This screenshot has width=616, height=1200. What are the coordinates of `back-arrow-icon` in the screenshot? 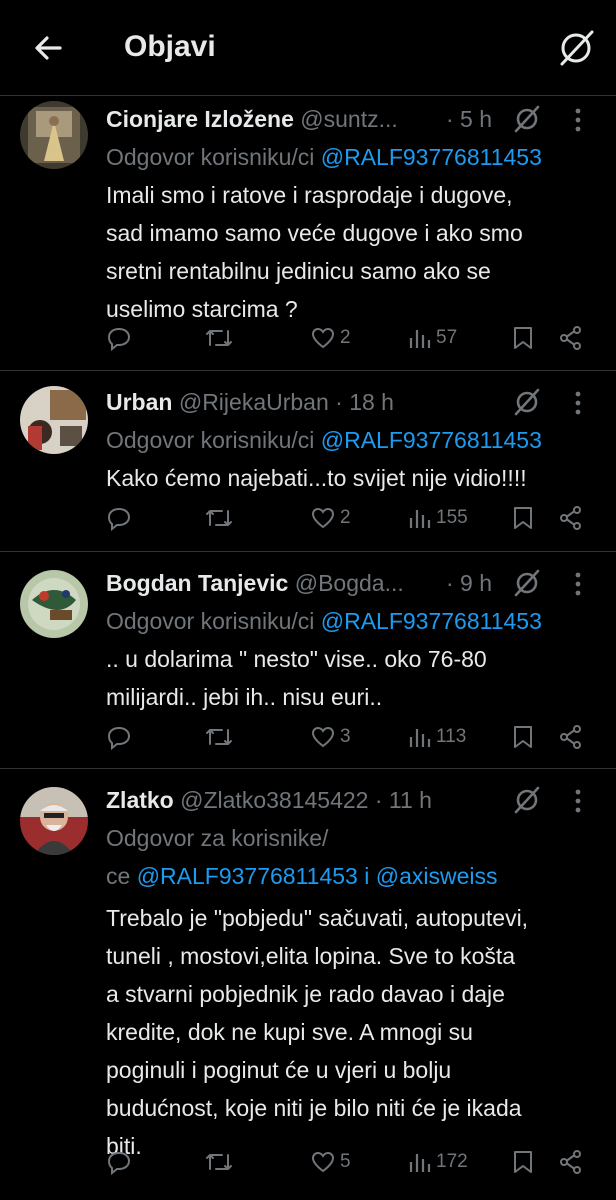 It's located at (48, 48).